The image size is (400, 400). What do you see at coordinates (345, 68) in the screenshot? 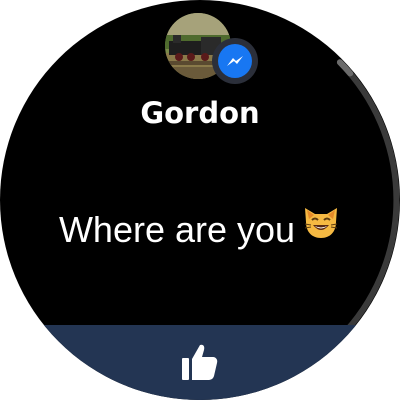
I see `scroll-thumb` at bounding box center [345, 68].